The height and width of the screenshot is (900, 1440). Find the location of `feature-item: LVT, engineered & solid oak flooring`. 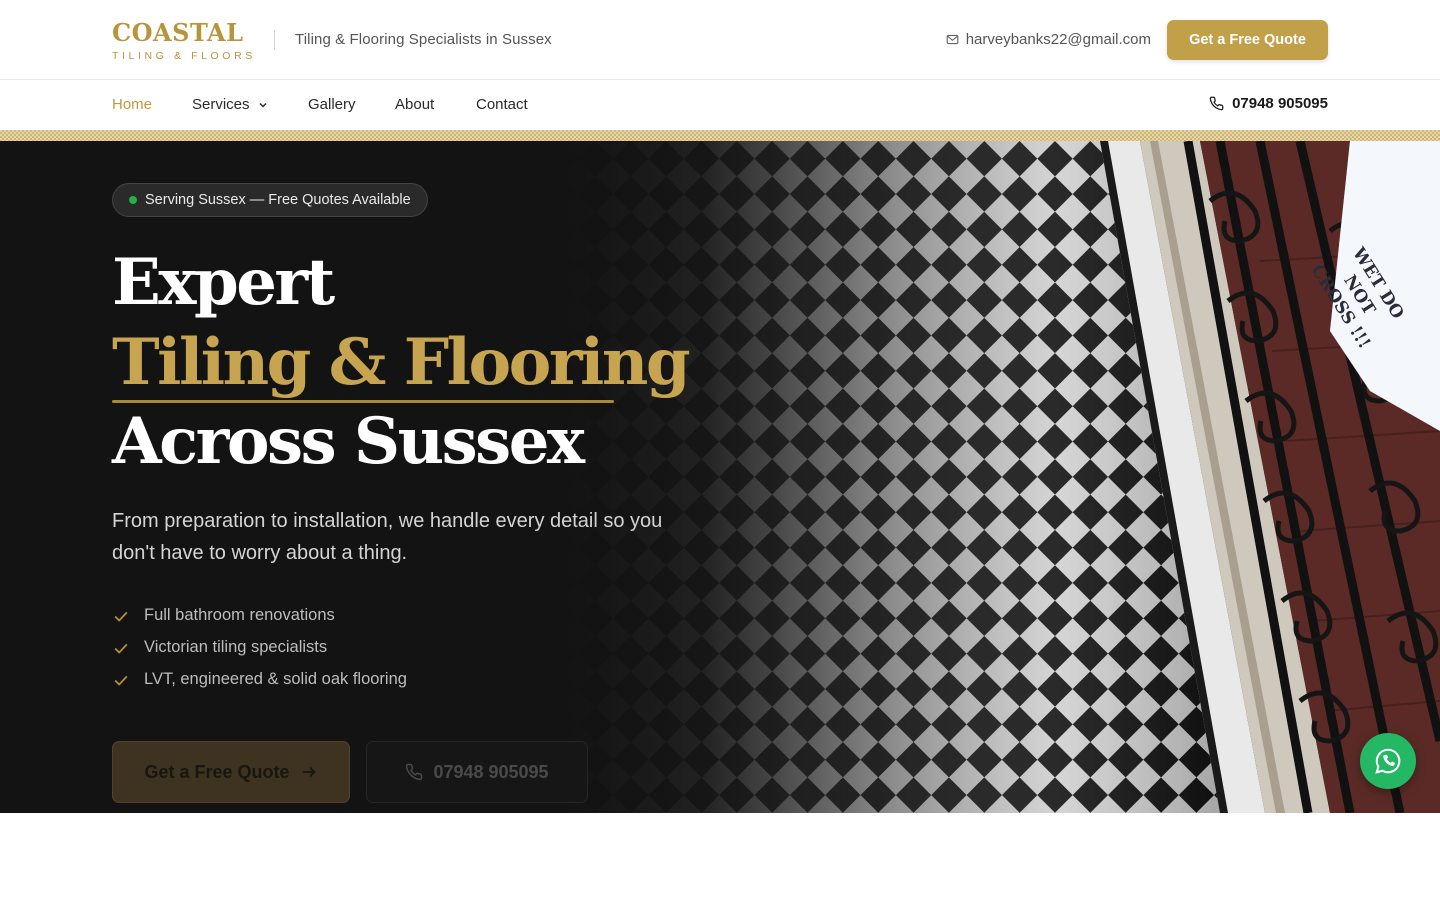

feature-item: LVT, engineered & solid oak flooring is located at coordinates (259, 679).